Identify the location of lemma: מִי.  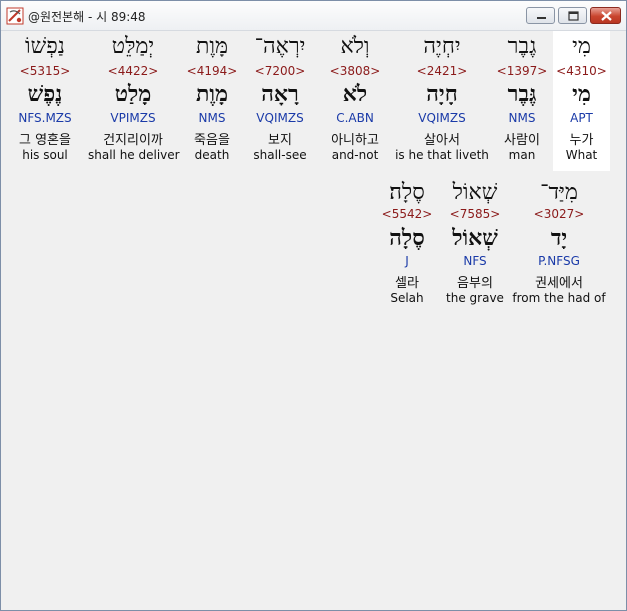
(581, 94).